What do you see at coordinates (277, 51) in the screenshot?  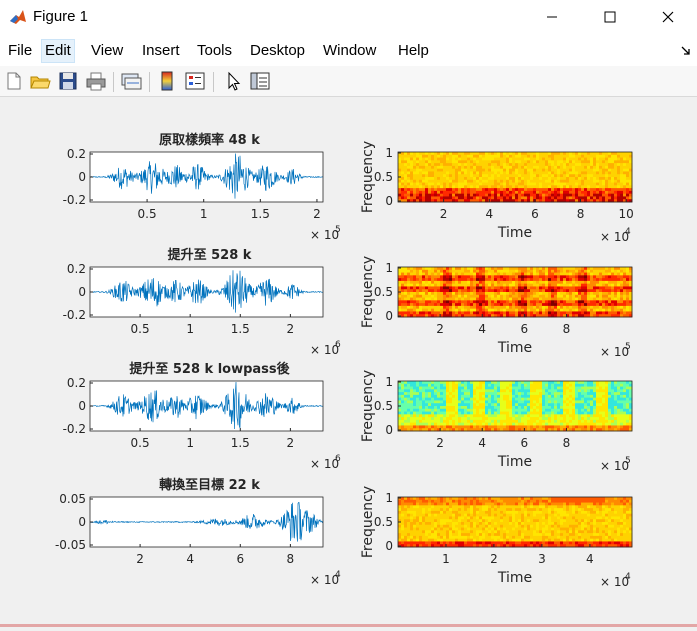 I see `menu-desktop: Desktop` at bounding box center [277, 51].